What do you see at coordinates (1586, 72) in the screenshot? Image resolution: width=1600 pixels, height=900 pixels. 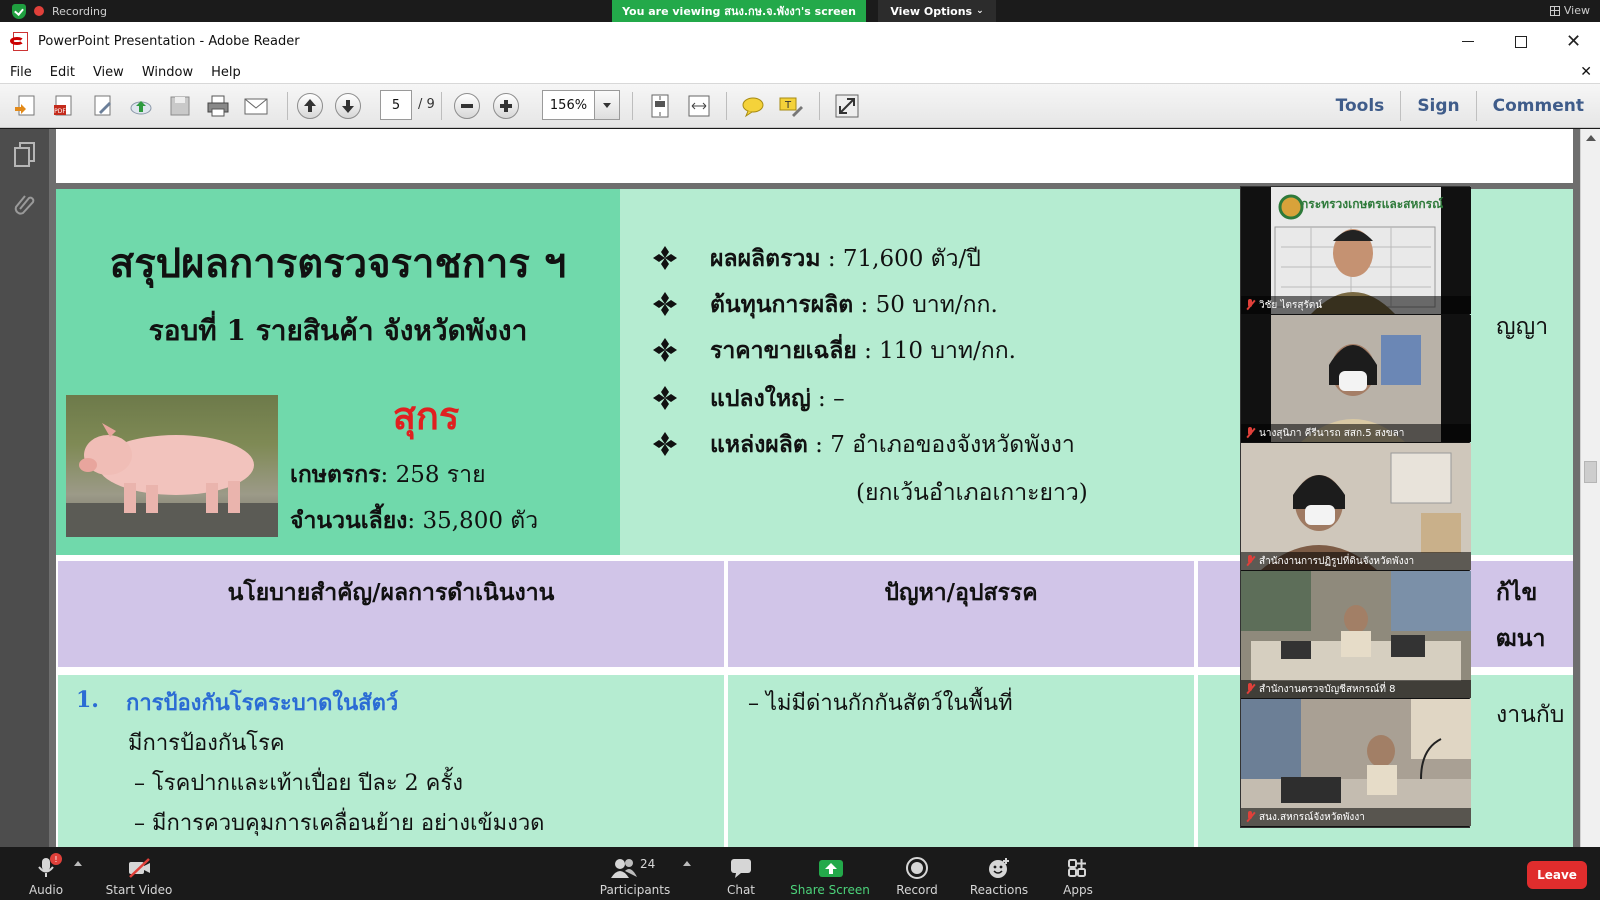 I see `close-document-icon: ✕` at bounding box center [1586, 72].